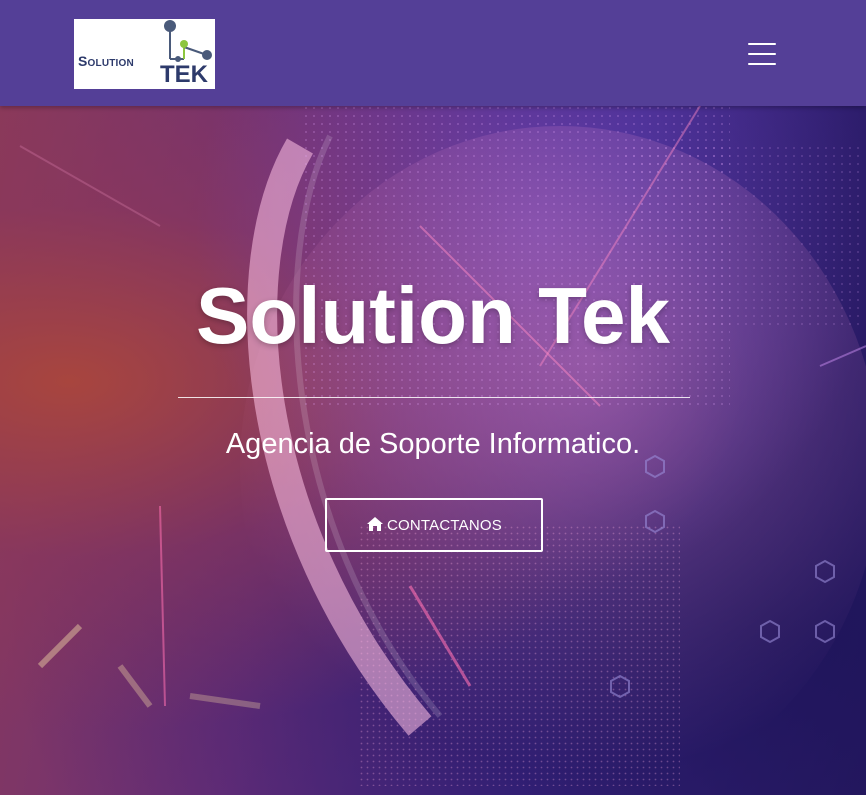 This screenshot has height=795, width=866. I want to click on hero-divider, so click(434, 397).